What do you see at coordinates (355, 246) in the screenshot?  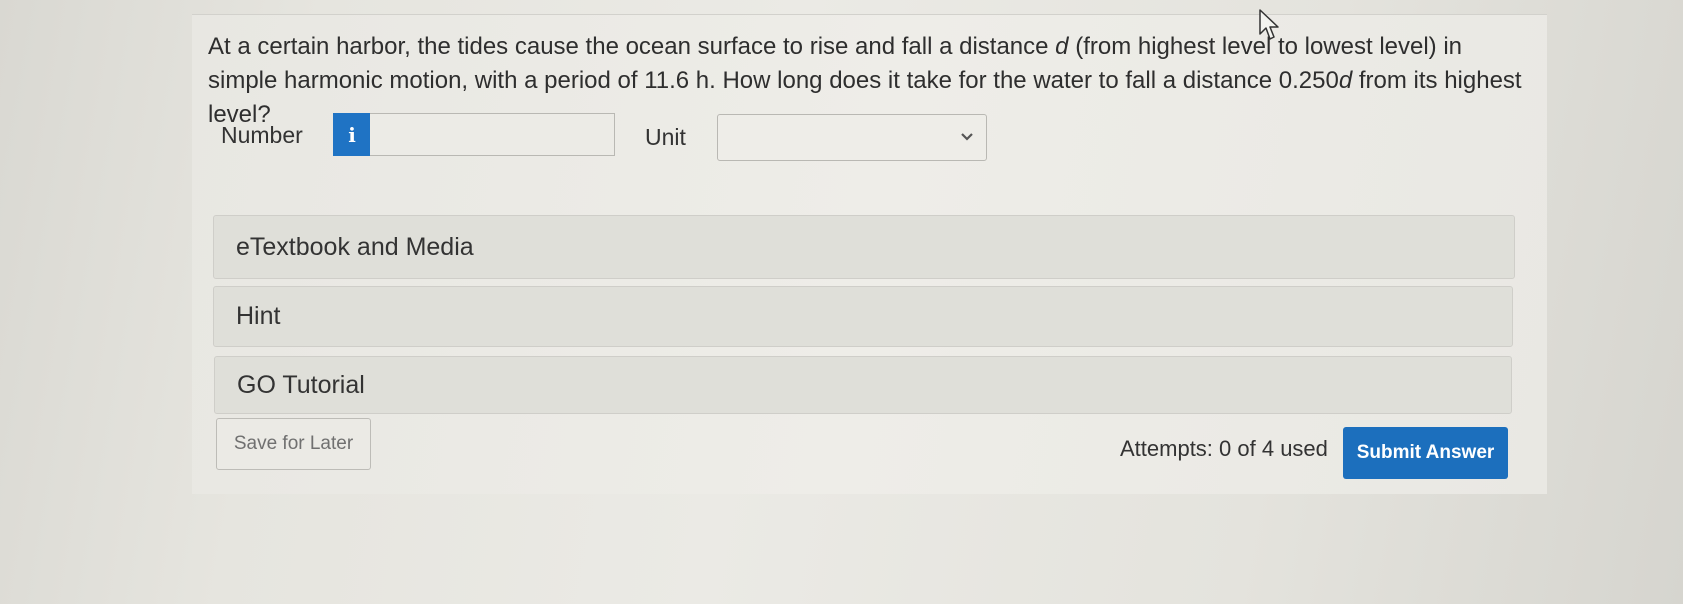 I see `etextbook-label: eTextbook and Media` at bounding box center [355, 246].